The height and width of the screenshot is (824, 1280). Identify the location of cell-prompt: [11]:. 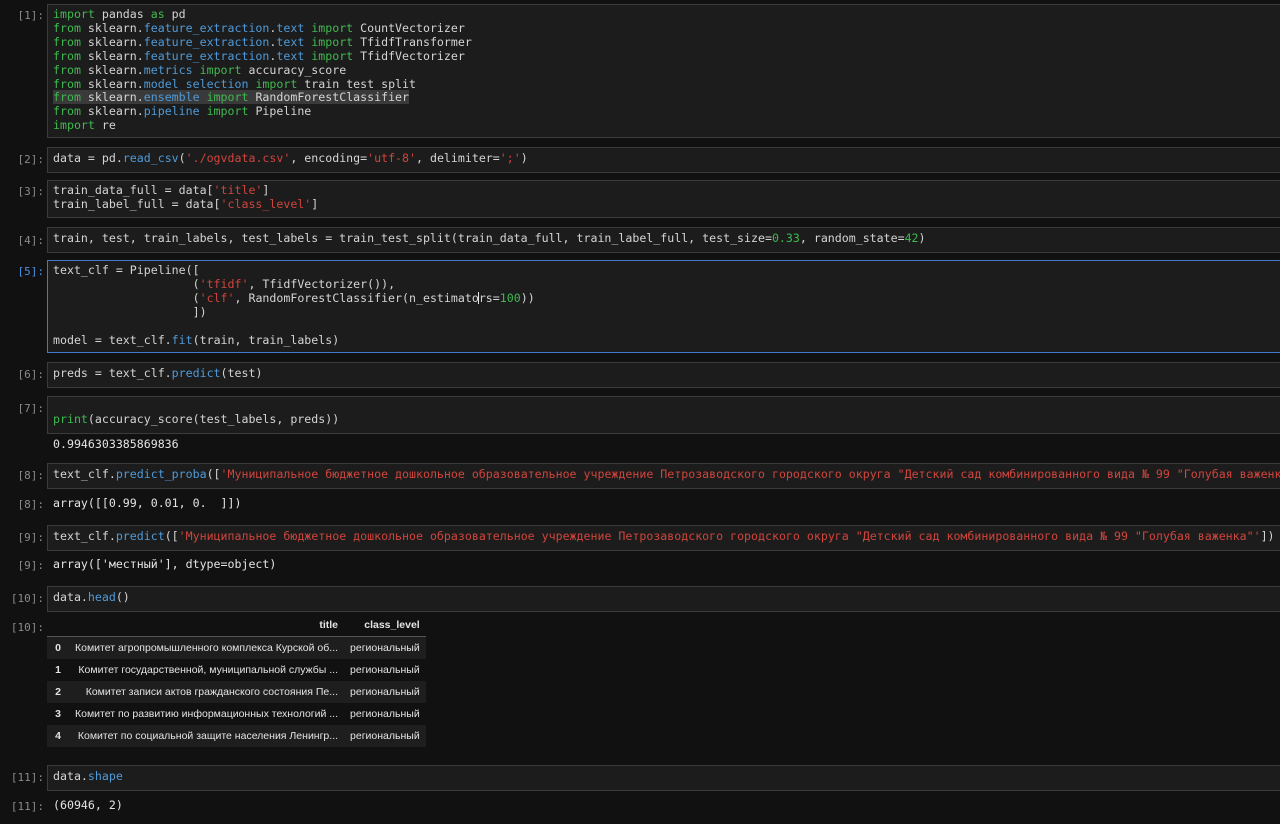
(27, 777).